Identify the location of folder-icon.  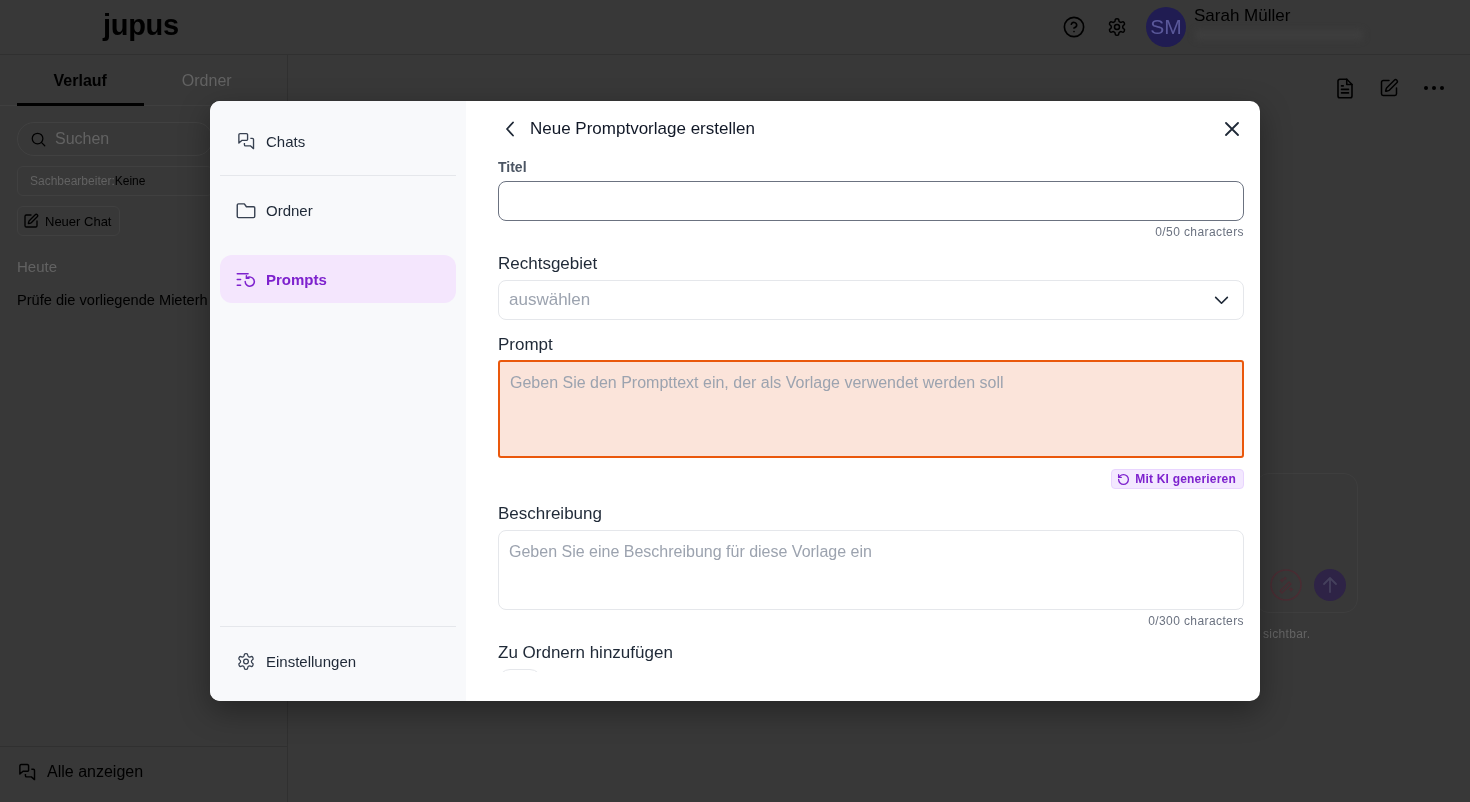
(246, 210).